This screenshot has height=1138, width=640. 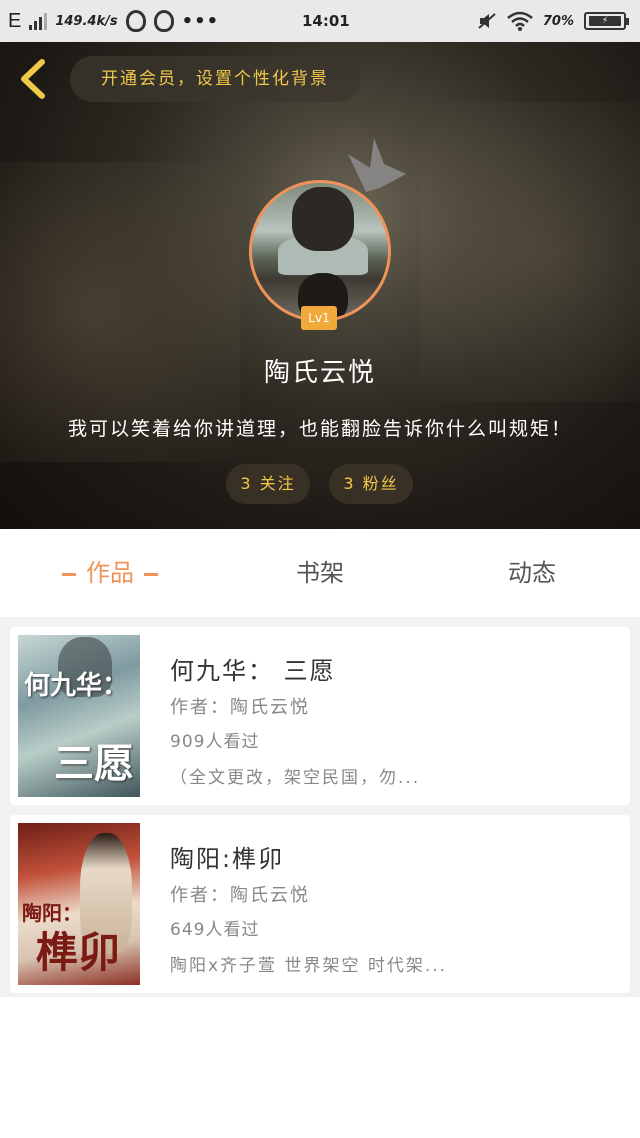 What do you see at coordinates (79, 904) in the screenshot?
I see `book-cover: 陶阳： 榫卯` at bounding box center [79, 904].